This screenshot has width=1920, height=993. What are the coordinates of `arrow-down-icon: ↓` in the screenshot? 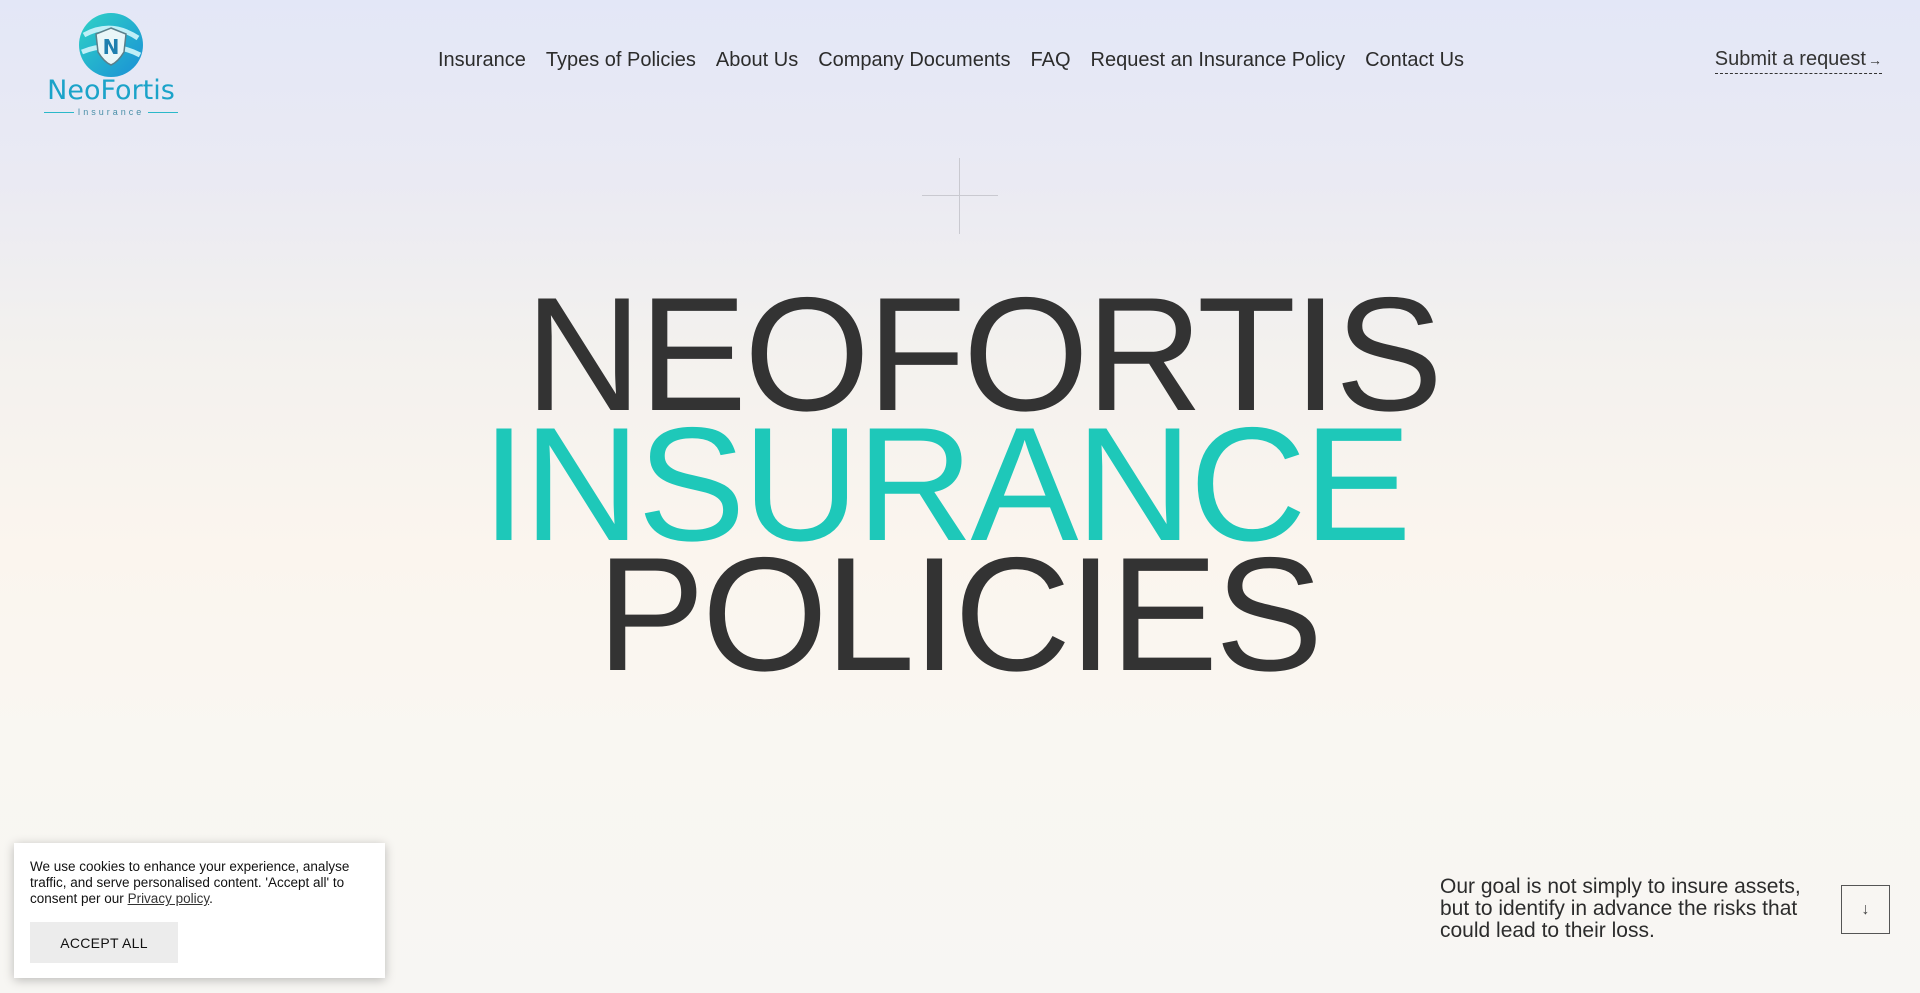 It's located at (1865, 909).